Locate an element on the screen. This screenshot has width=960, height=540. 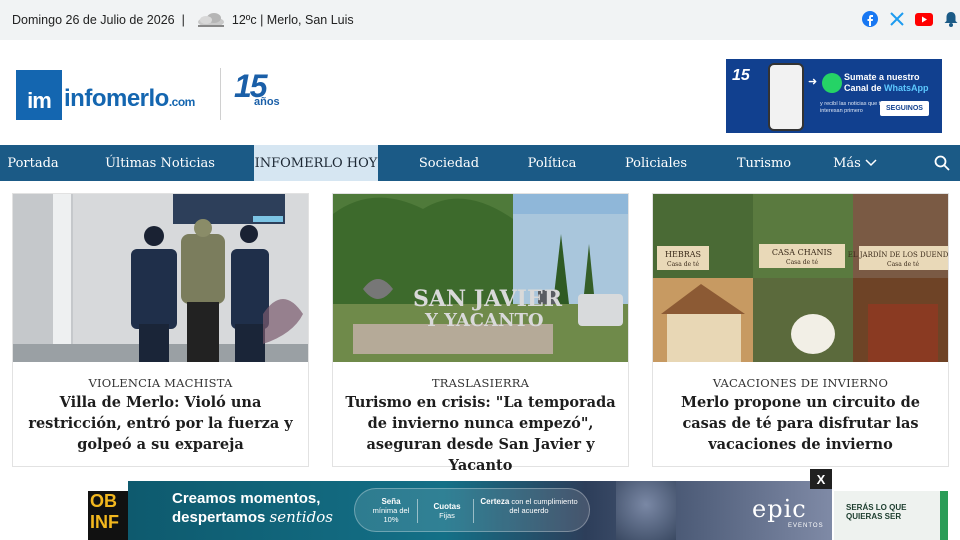
current-date: Domingo 26 de Julio de 2026 is located at coordinates (93, 20).